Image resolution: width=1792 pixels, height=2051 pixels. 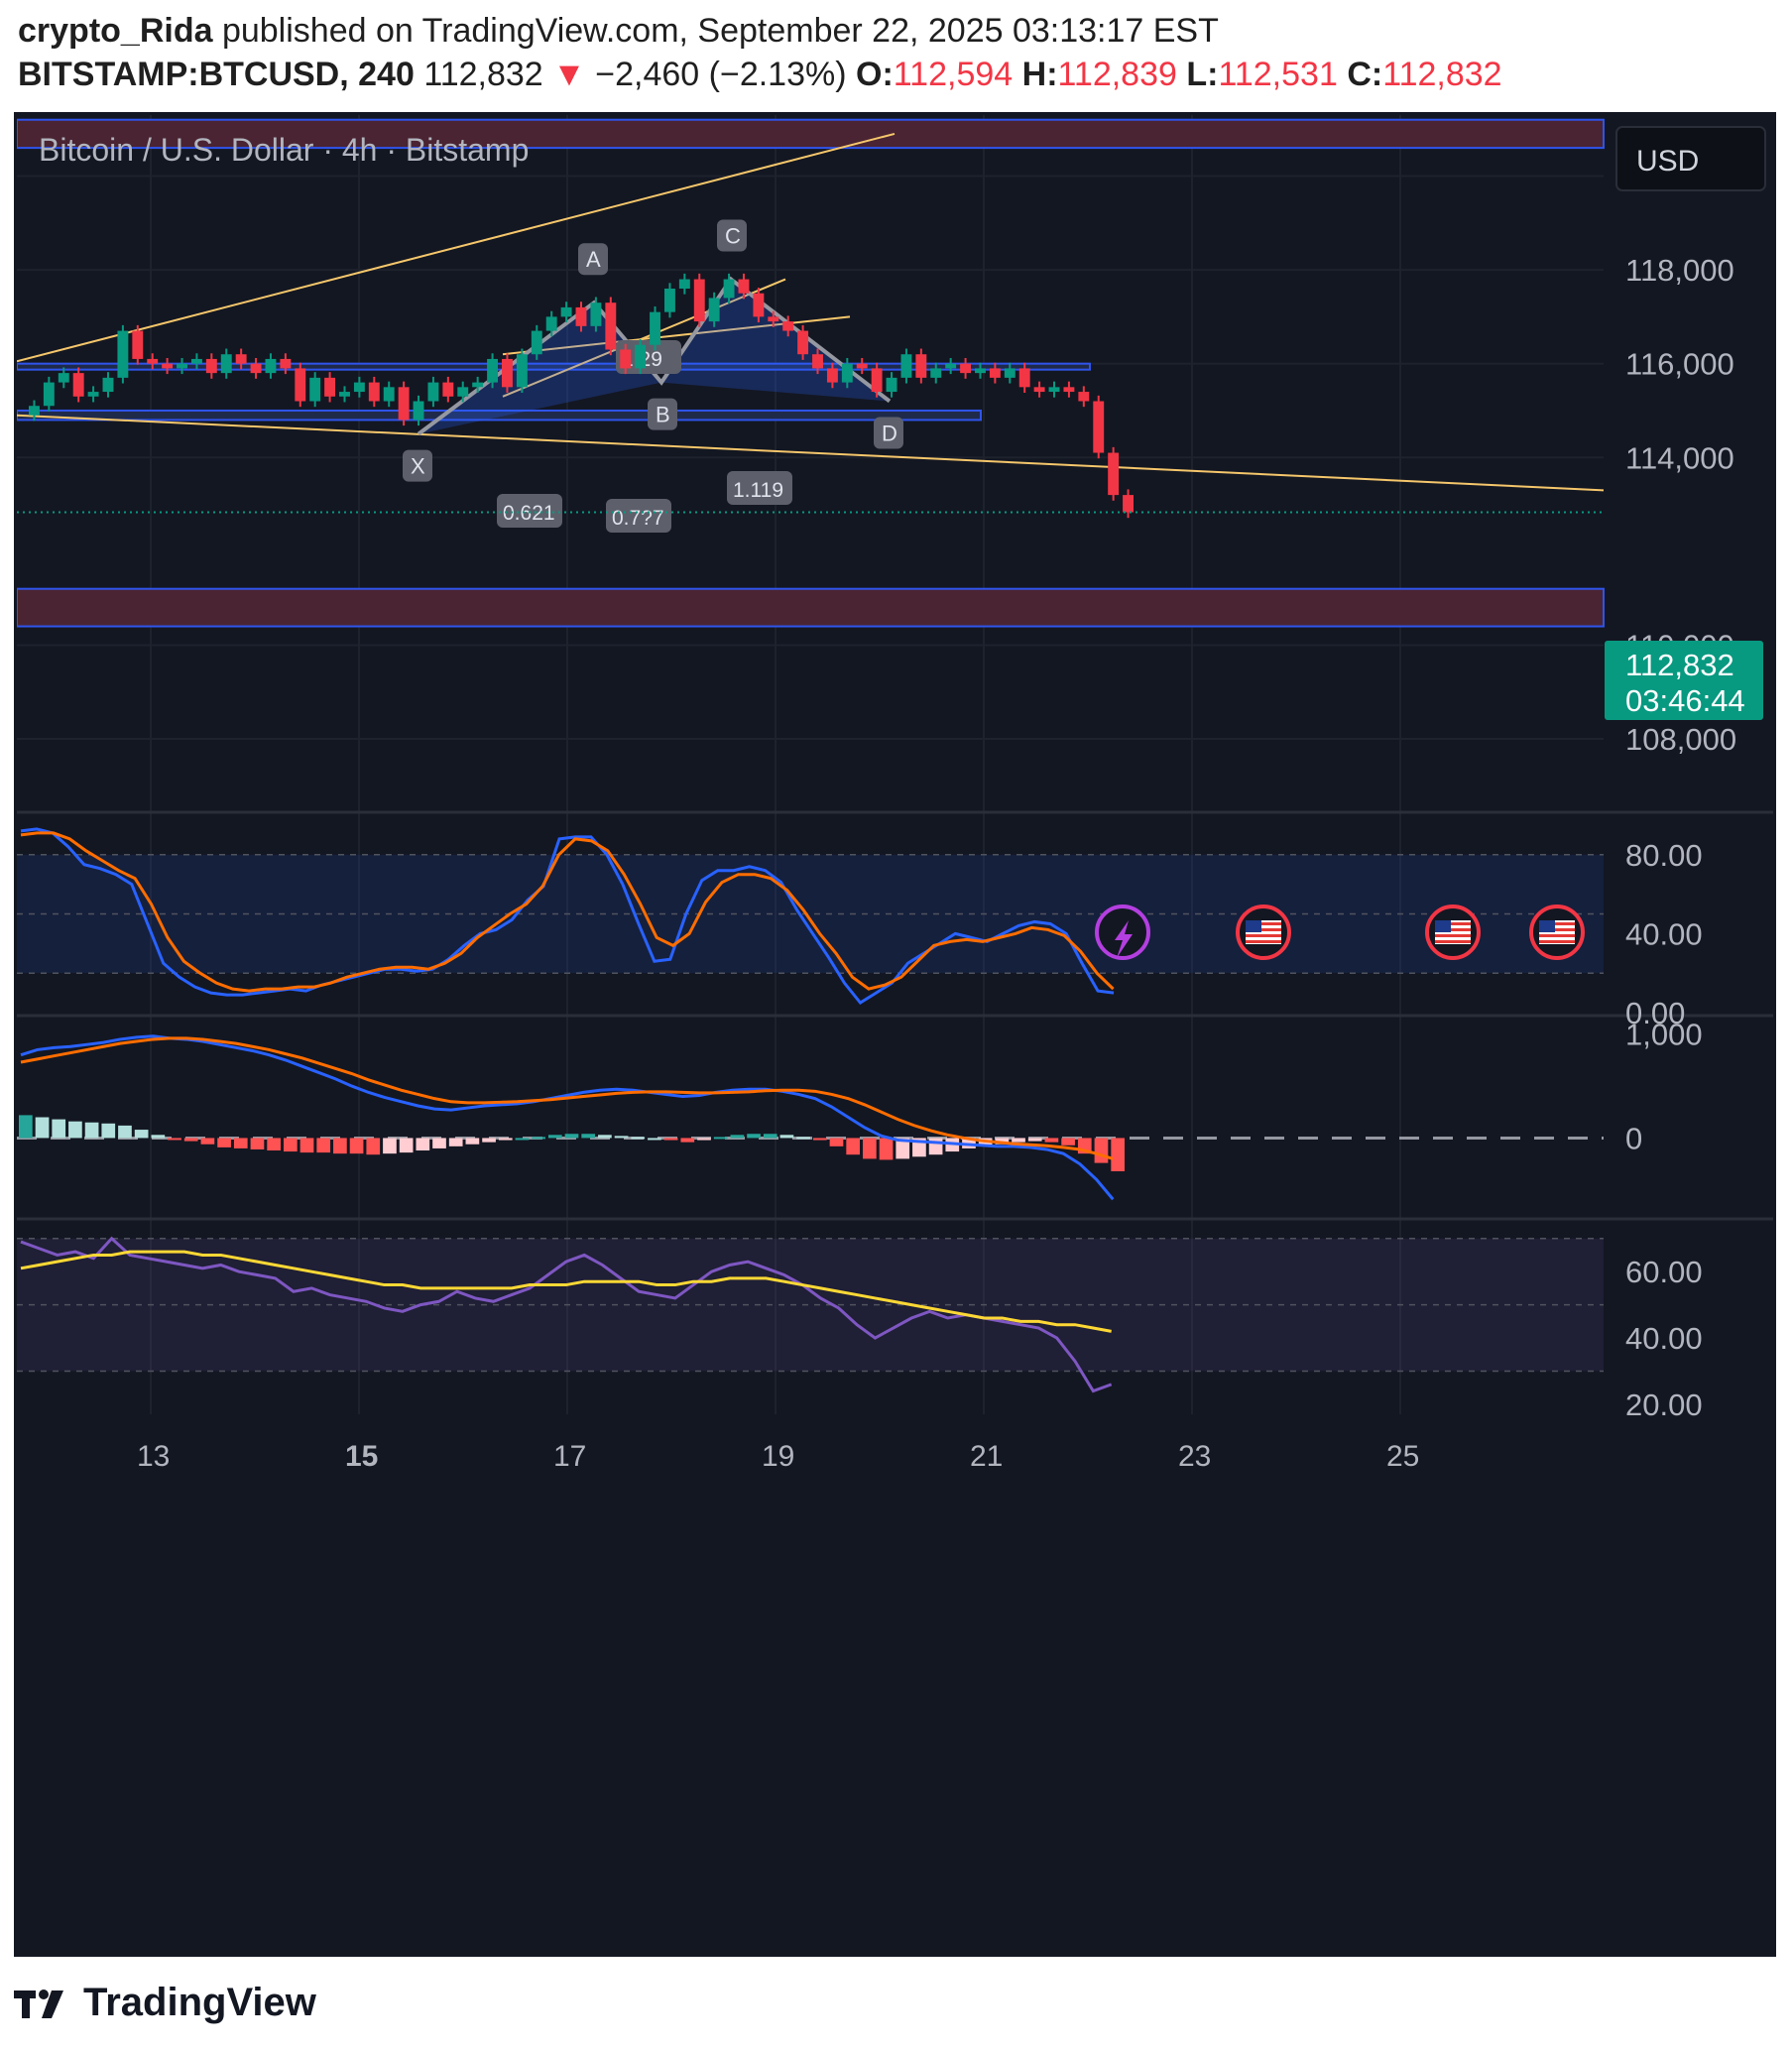 I want to click on open-label: O:, so click(x=875, y=74).